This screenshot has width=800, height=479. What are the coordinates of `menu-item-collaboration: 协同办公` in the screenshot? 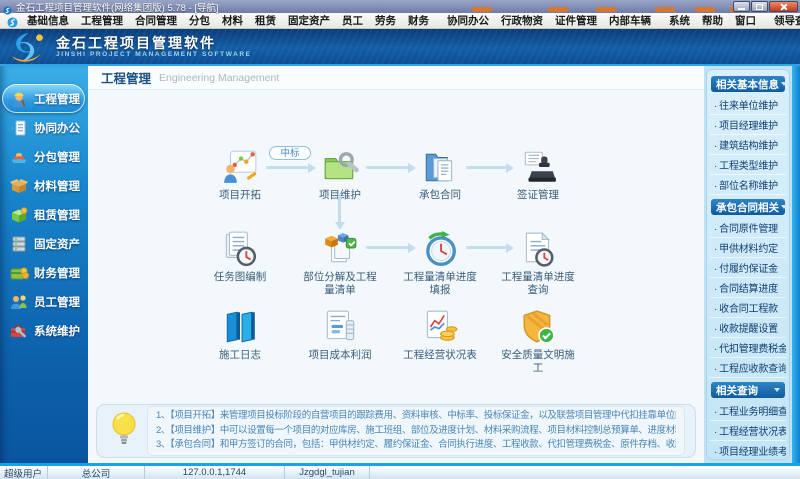 It's located at (468, 20).